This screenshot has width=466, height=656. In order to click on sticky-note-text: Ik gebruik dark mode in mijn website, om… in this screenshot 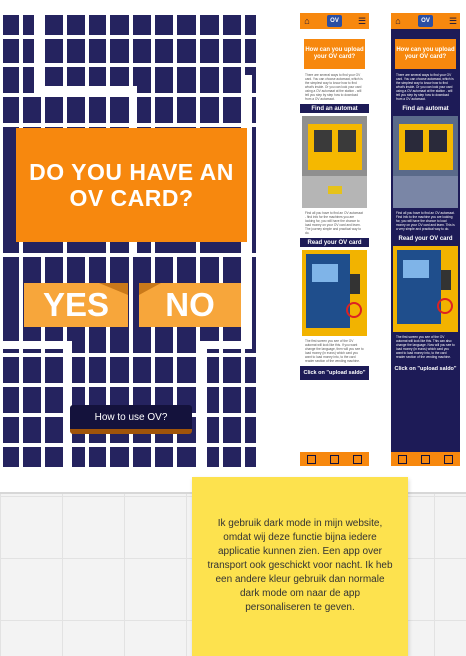, I will do `click(300, 565)`.